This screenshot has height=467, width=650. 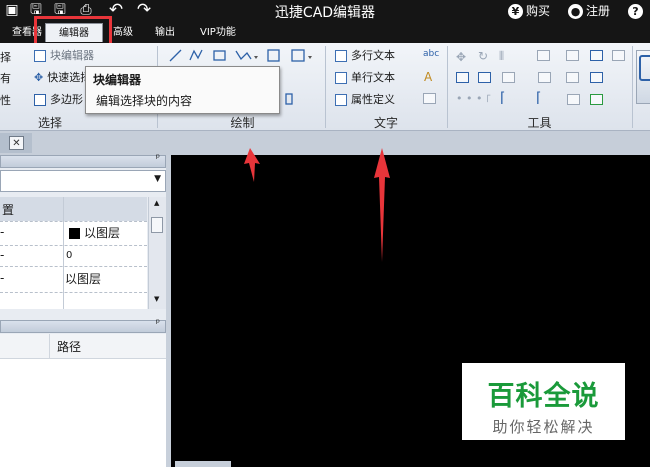 I want to click on register-button: ● 注册, so click(x=589, y=11).